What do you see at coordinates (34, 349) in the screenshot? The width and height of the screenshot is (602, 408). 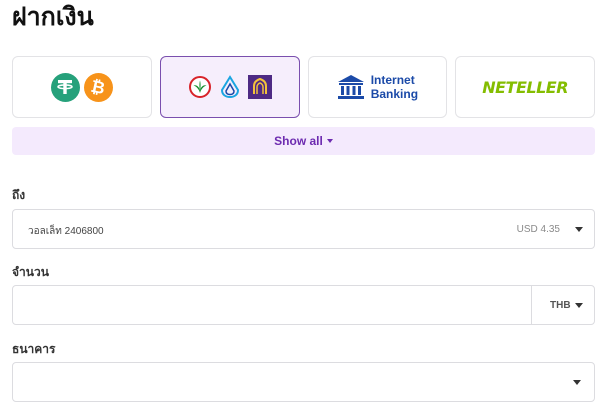 I see `bank-label: ธนาคาร` at bounding box center [34, 349].